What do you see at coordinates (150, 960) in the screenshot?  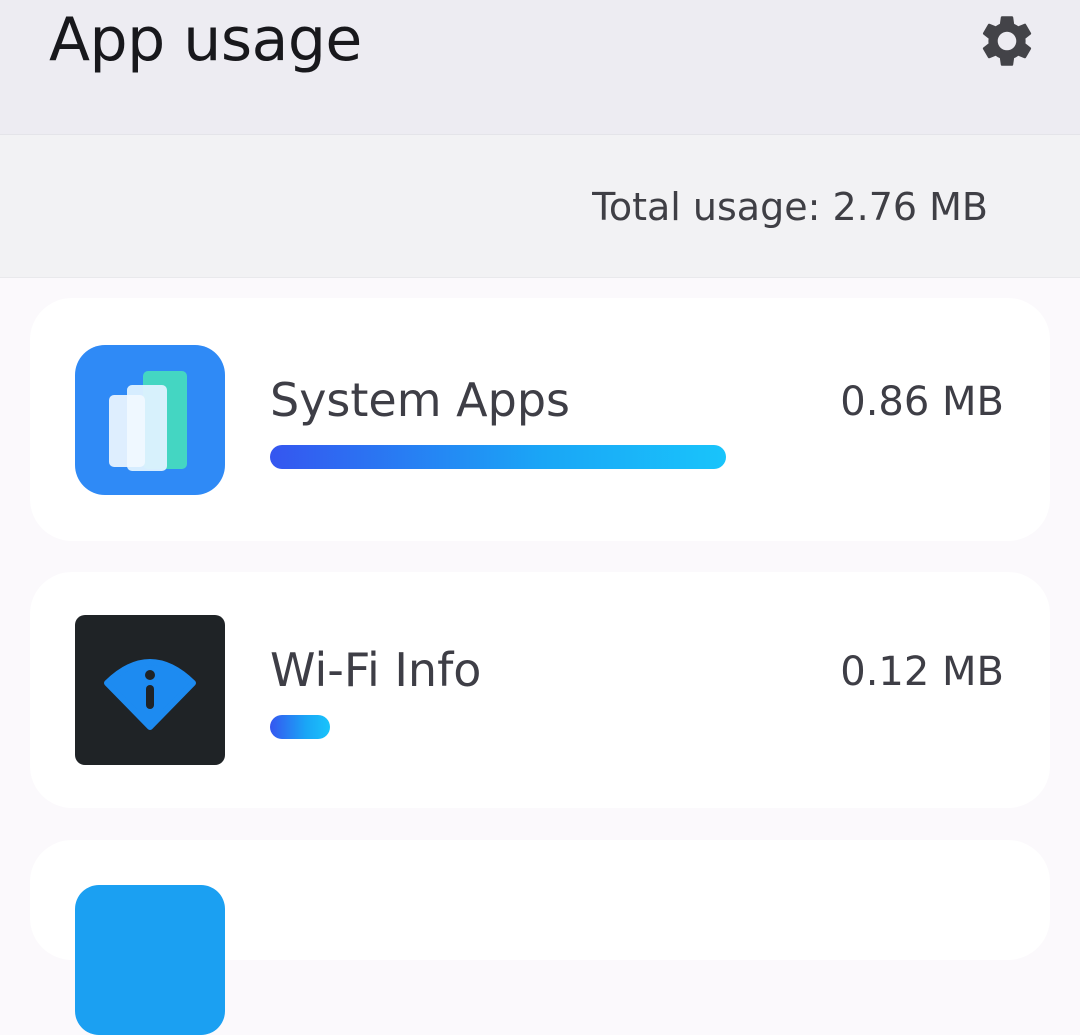 I see `app-icon` at bounding box center [150, 960].